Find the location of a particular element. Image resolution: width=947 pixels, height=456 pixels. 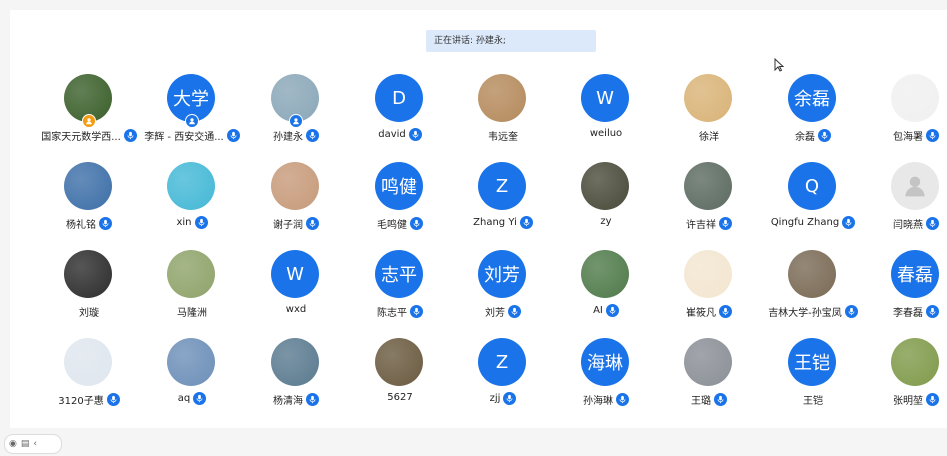

avatar-initials: 鸣健 is located at coordinates (399, 187).